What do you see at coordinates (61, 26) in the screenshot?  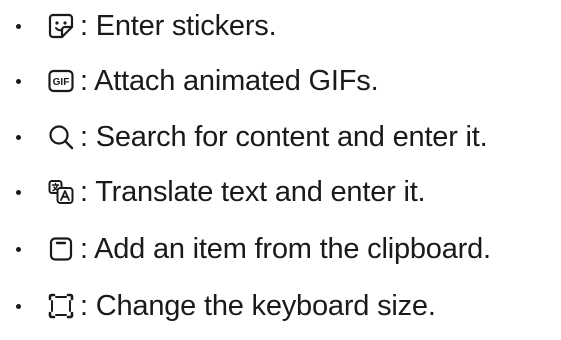 I see `sticker-icon` at bounding box center [61, 26].